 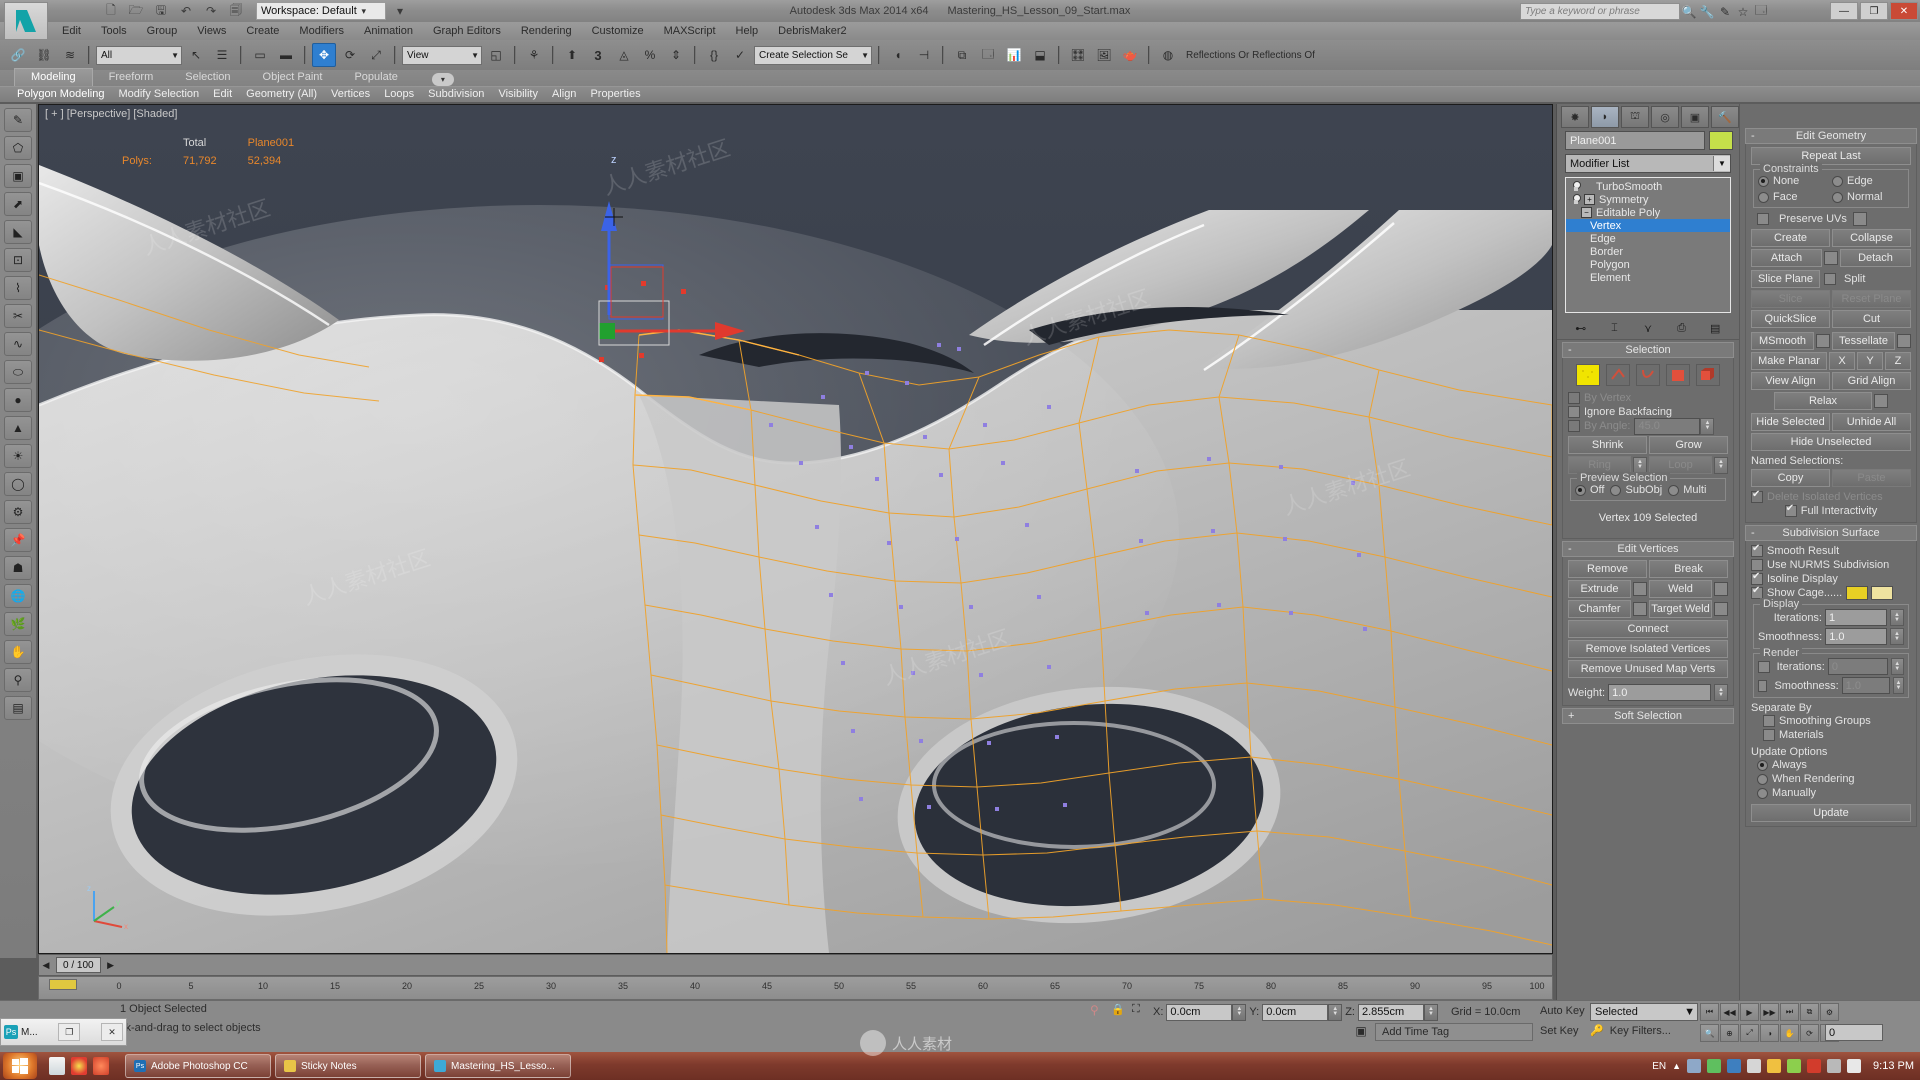 I want to click on reflections-icon: ◍, so click(x=1168, y=55).